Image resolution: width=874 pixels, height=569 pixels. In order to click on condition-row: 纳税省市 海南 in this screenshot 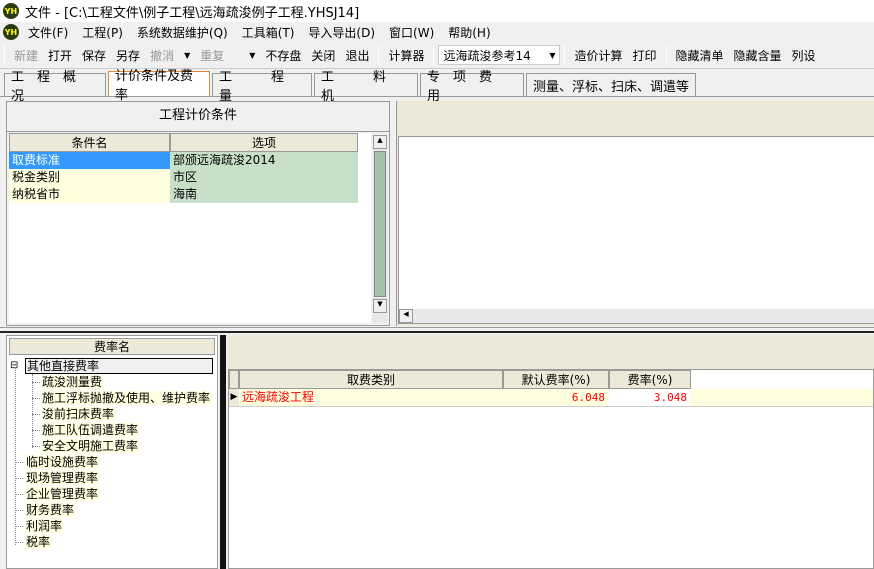, I will do `click(190, 194)`.